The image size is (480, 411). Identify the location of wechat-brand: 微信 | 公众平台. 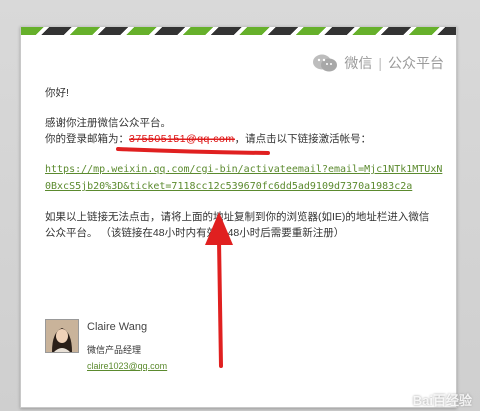
(378, 63).